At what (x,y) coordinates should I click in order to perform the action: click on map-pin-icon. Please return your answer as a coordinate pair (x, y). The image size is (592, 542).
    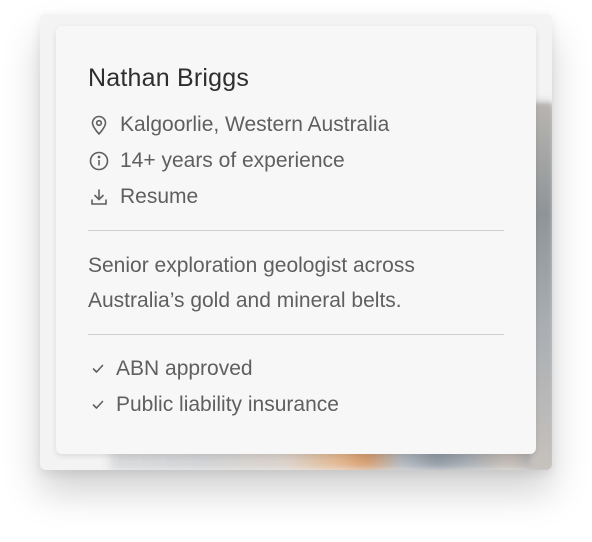
    Looking at the image, I should click on (99, 125).